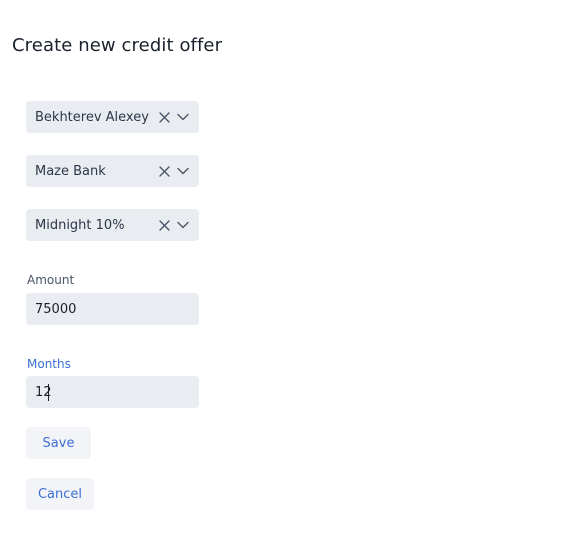  Describe the element at coordinates (60, 494) in the screenshot. I see `cancel-button: Cancel` at that location.